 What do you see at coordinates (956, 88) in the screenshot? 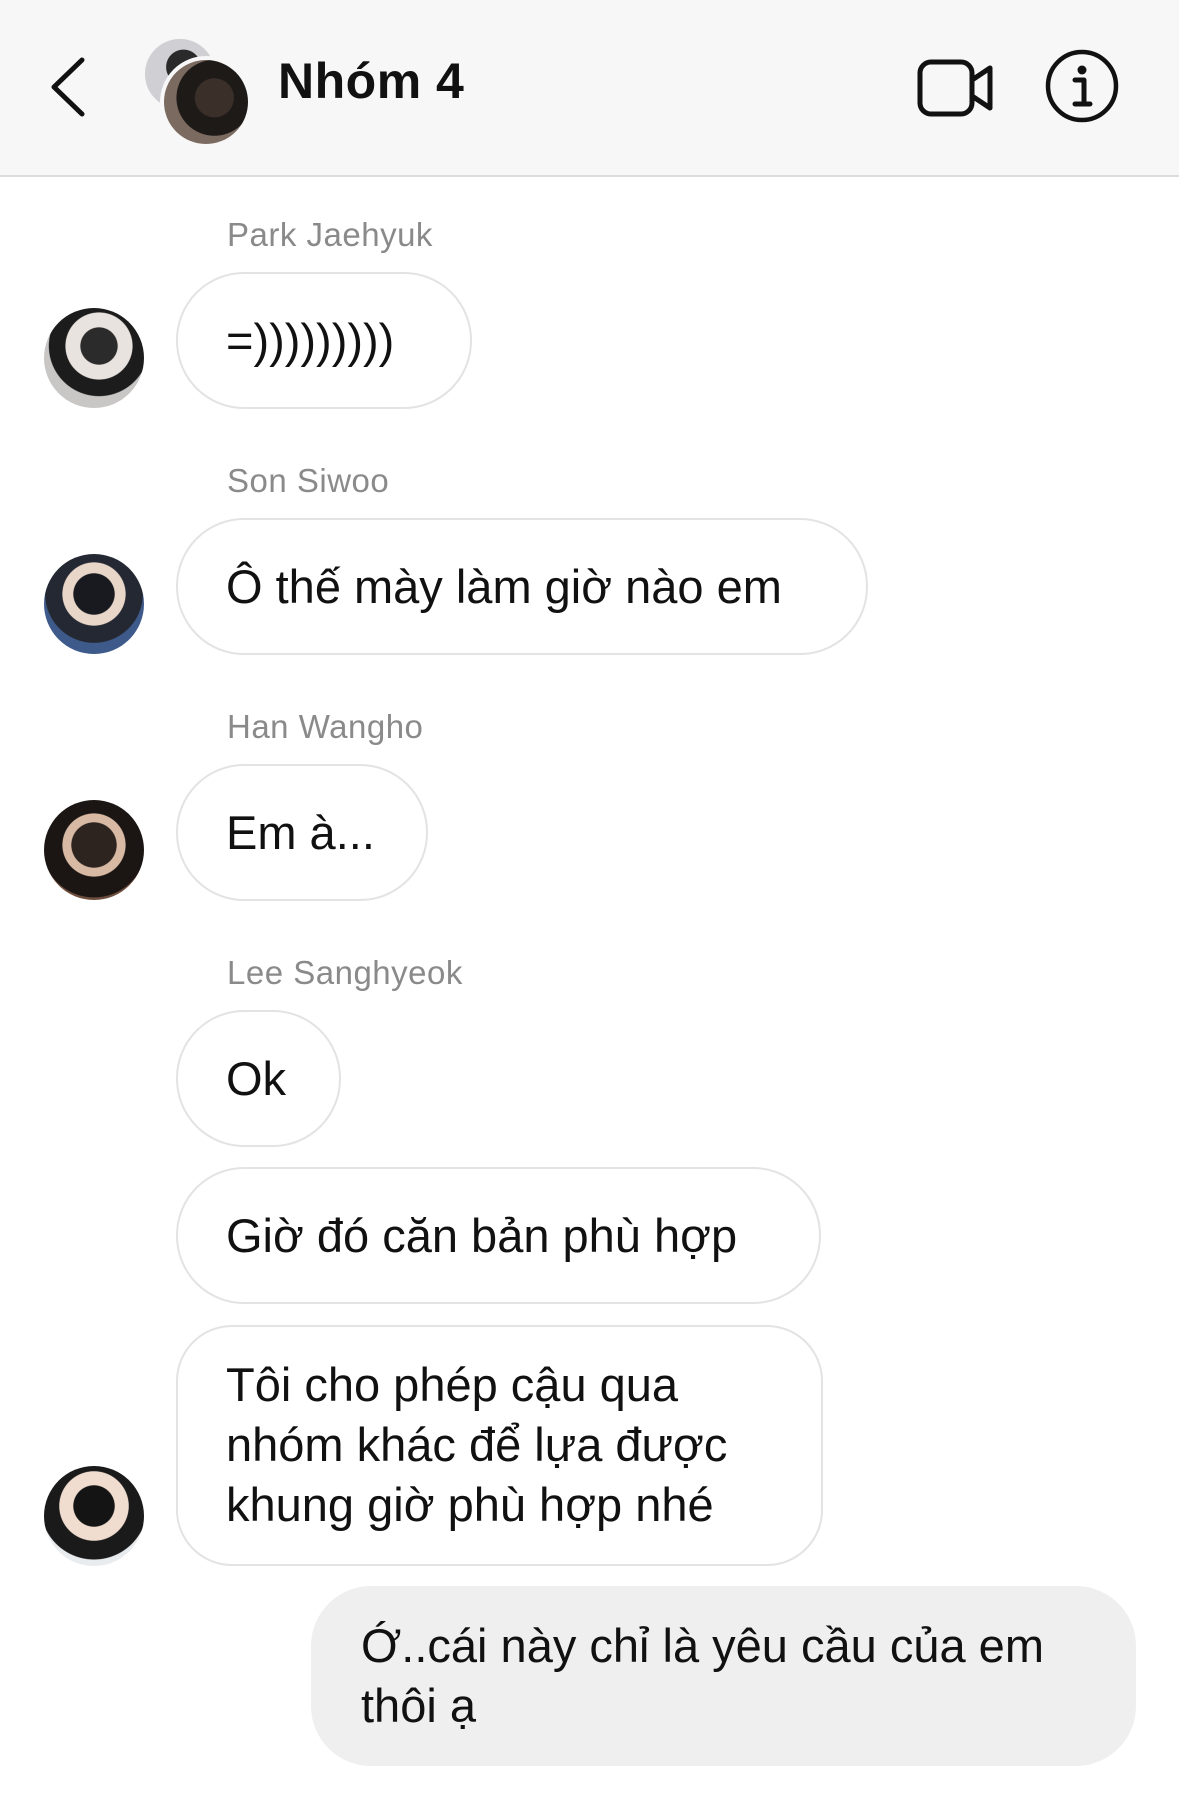
I see `video-camera-icon` at bounding box center [956, 88].